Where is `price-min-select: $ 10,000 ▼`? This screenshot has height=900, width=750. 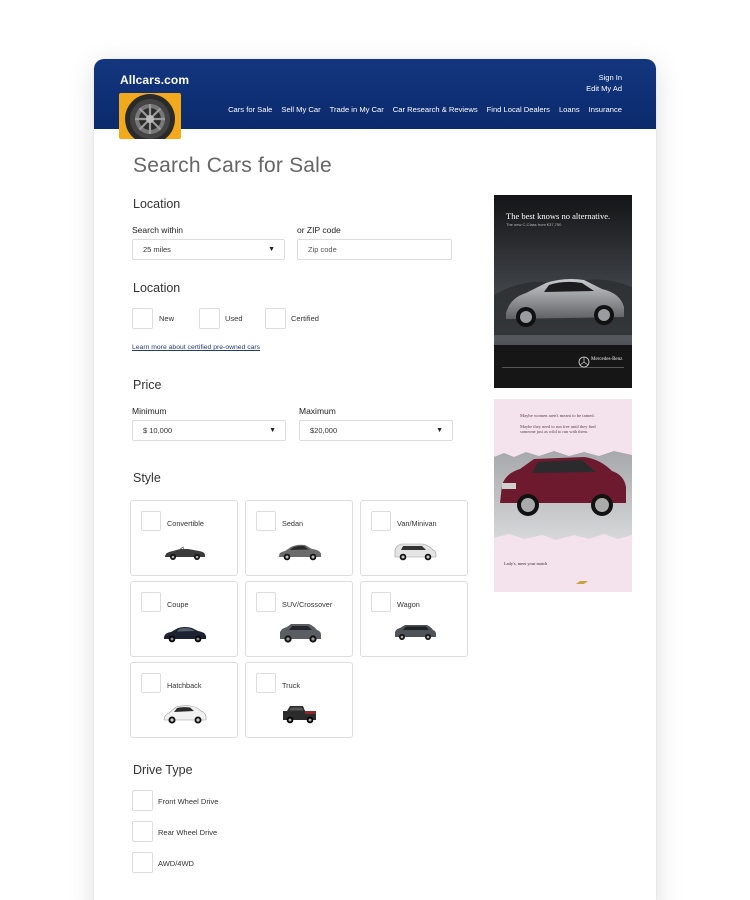
price-min-select: $ 10,000 ▼ is located at coordinates (209, 430).